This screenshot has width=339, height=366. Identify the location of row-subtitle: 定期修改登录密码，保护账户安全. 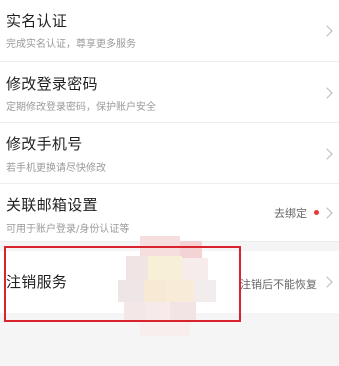
(81, 107).